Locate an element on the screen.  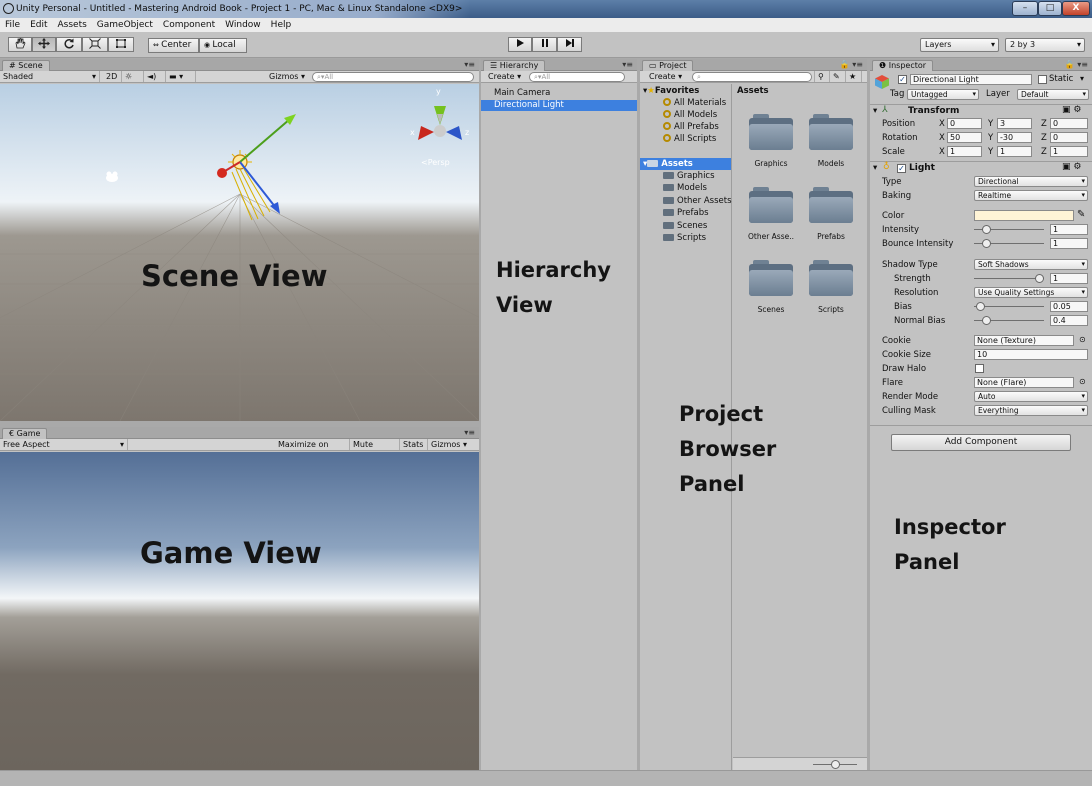
resolution-dropdown: Use Quality Settings is located at coordinates (1031, 292).